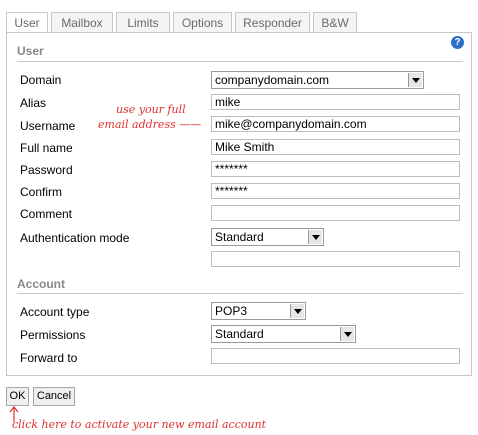 Image resolution: width=478 pixels, height=435 pixels. What do you see at coordinates (272, 80) in the screenshot?
I see `domain-value: companydomain.com` at bounding box center [272, 80].